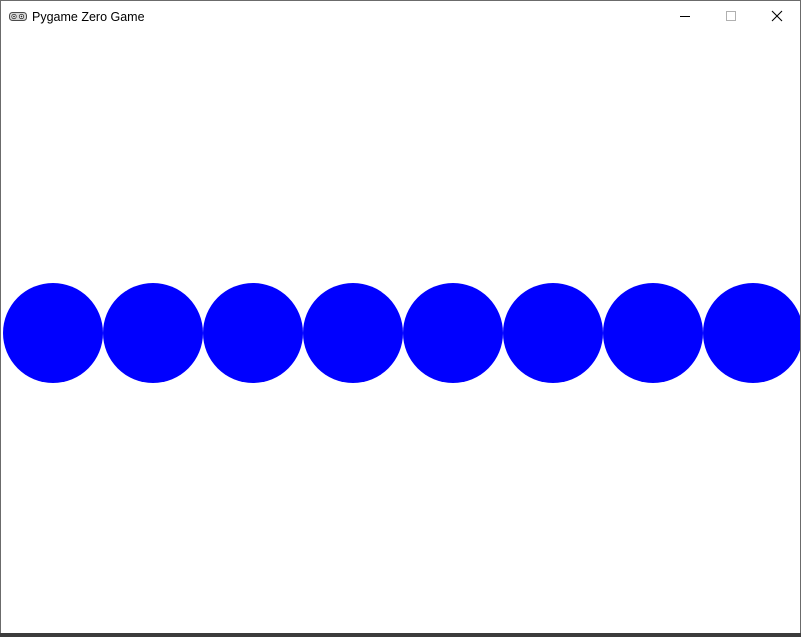 The image size is (801, 637). I want to click on maximize-icon, so click(731, 16).